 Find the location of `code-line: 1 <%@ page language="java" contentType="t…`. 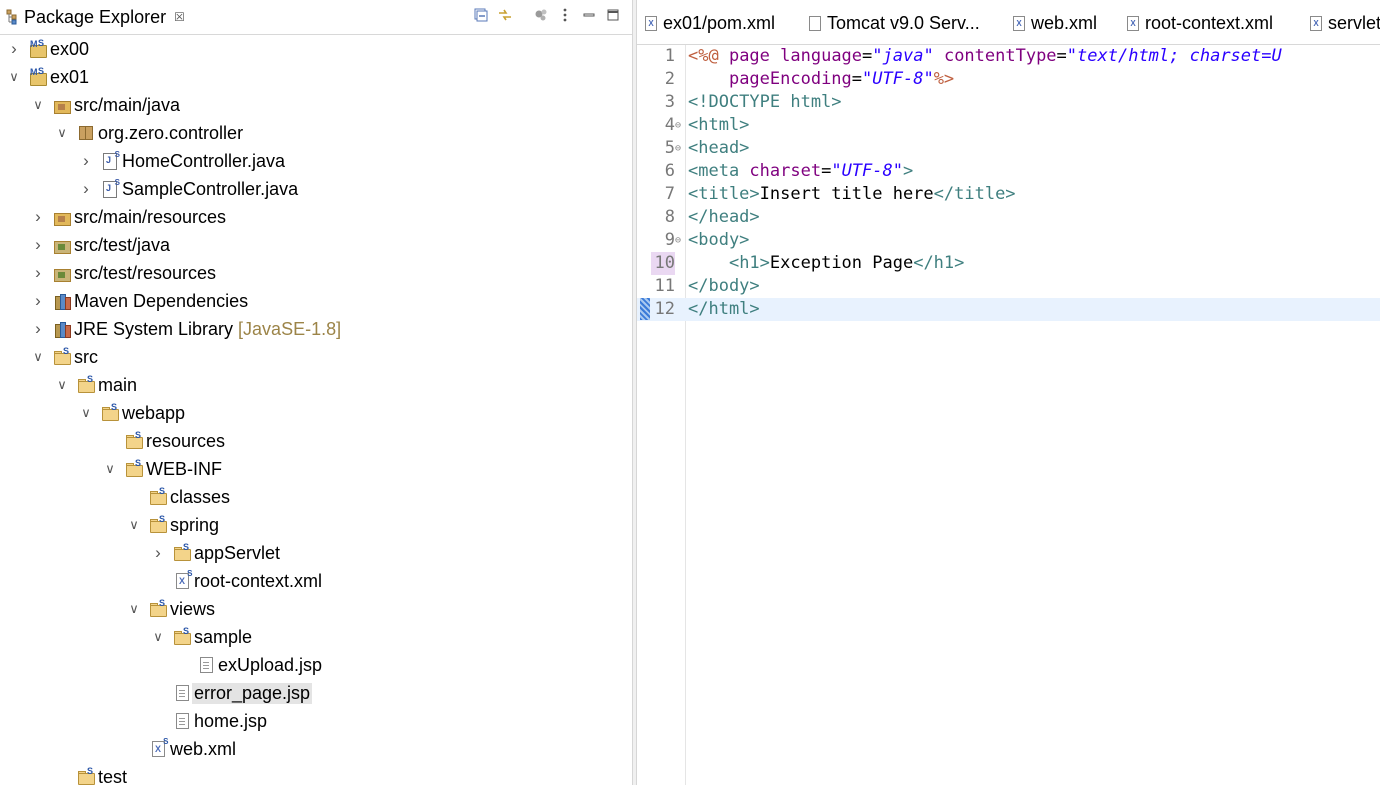

code-line: 1 <%@ page language="java" contentType="t… is located at coordinates (1008, 56).